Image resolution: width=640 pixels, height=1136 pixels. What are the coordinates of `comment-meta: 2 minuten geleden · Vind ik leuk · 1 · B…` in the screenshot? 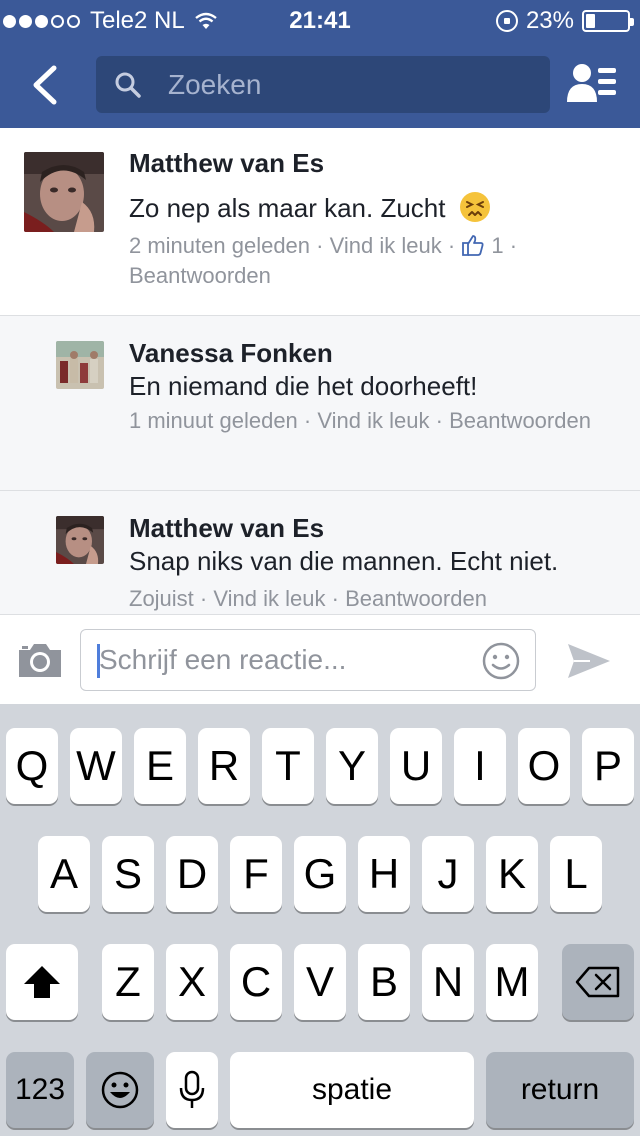 It's located at (369, 261).